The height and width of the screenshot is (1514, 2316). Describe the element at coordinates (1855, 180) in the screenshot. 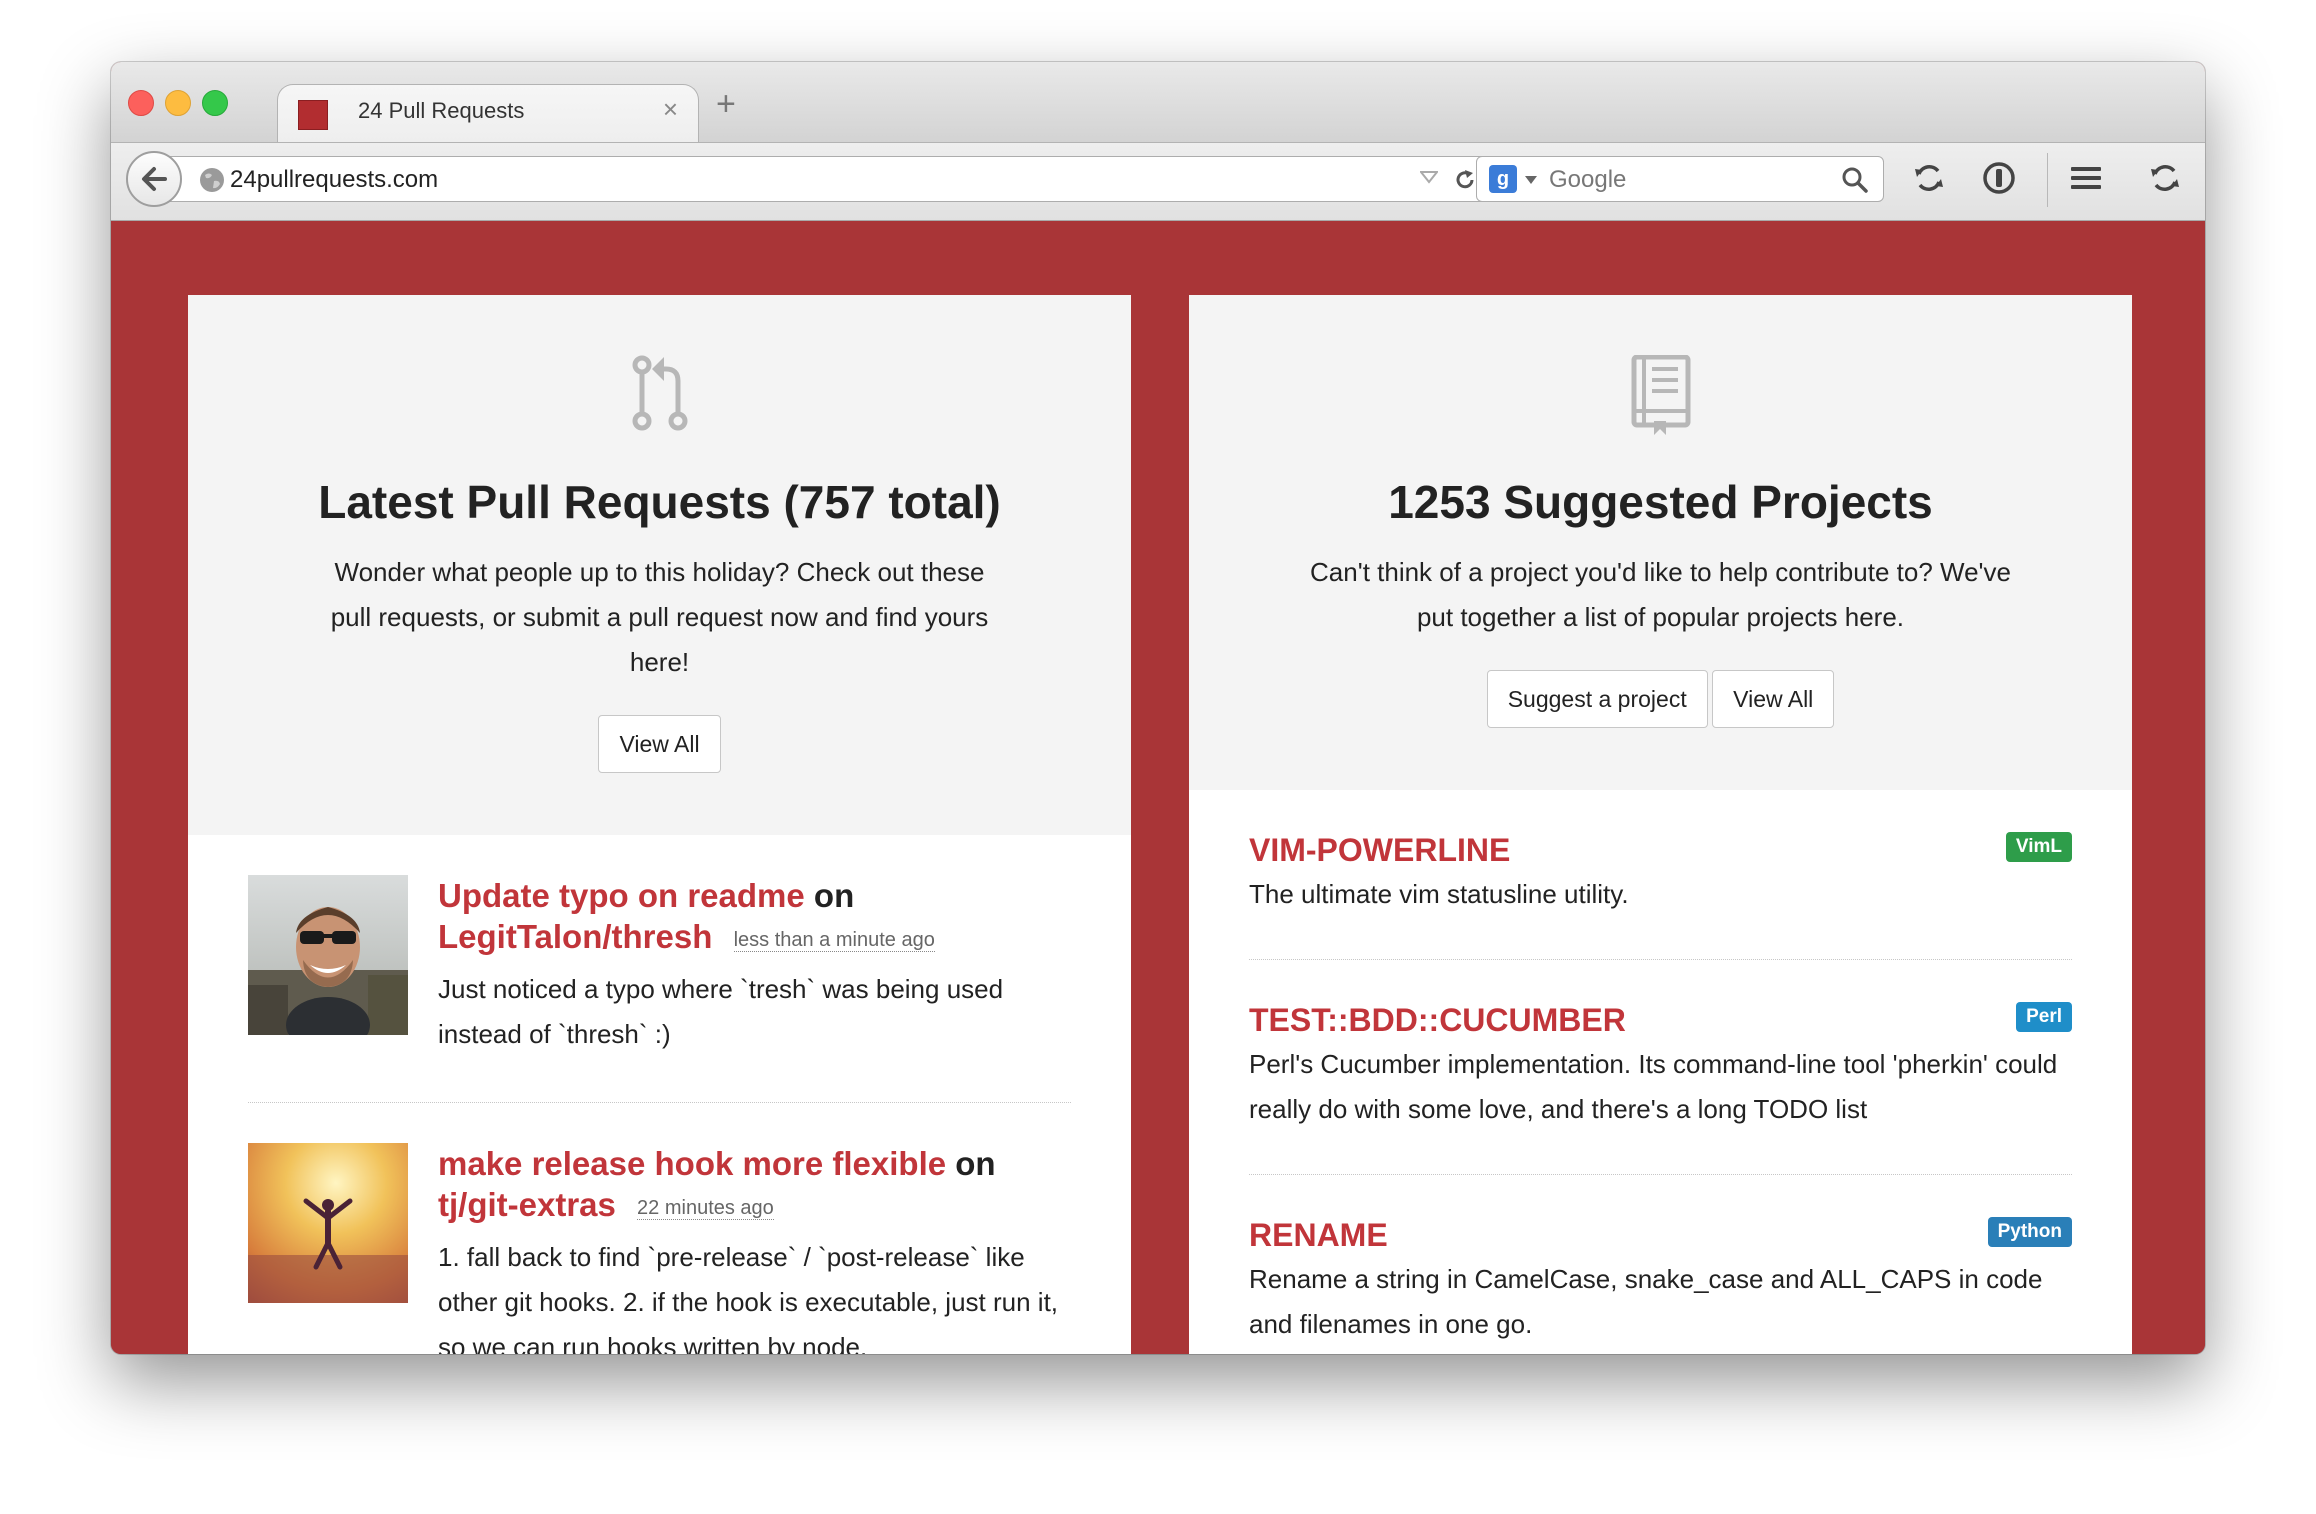

I see `search-icon` at that location.